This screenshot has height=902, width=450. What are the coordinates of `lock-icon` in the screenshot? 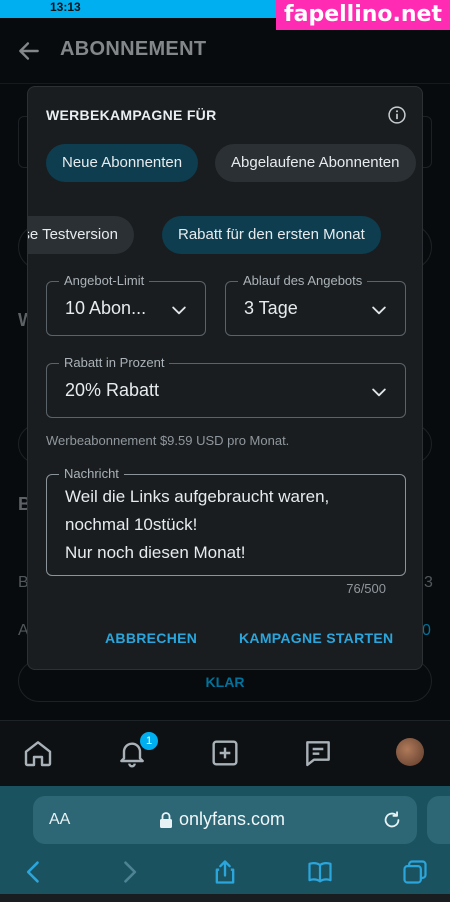 It's located at (166, 820).